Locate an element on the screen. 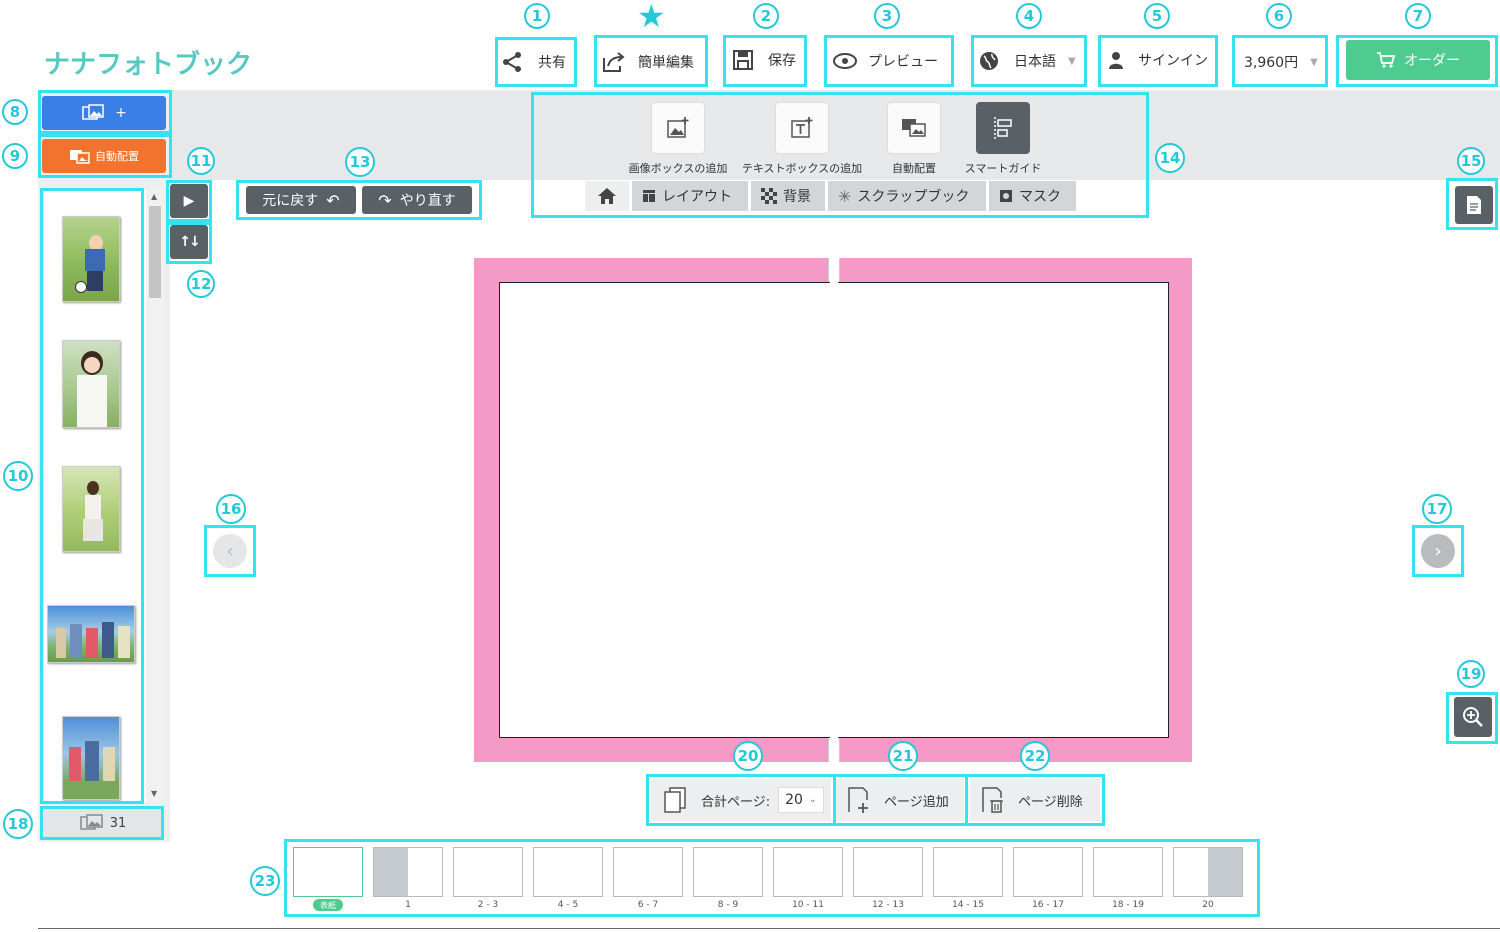 This screenshot has height=932, width=1500. callout-number: 9 is located at coordinates (15, 156).